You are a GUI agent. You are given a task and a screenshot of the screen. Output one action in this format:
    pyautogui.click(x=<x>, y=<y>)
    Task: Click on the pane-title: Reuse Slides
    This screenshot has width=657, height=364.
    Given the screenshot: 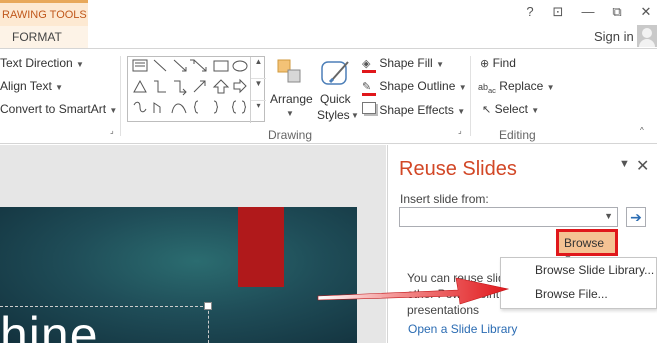 What is the action you would take?
    pyautogui.click(x=458, y=169)
    